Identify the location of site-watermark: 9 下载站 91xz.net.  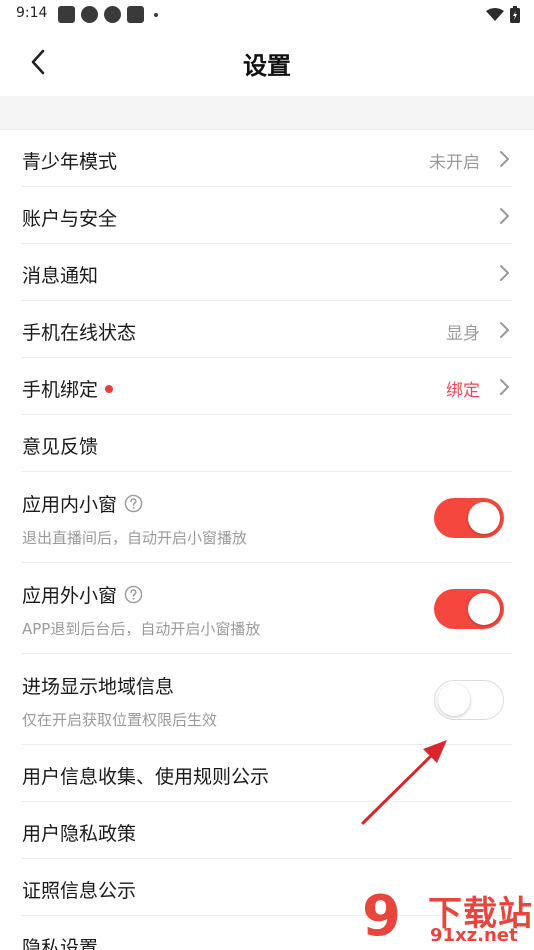
(448, 917).